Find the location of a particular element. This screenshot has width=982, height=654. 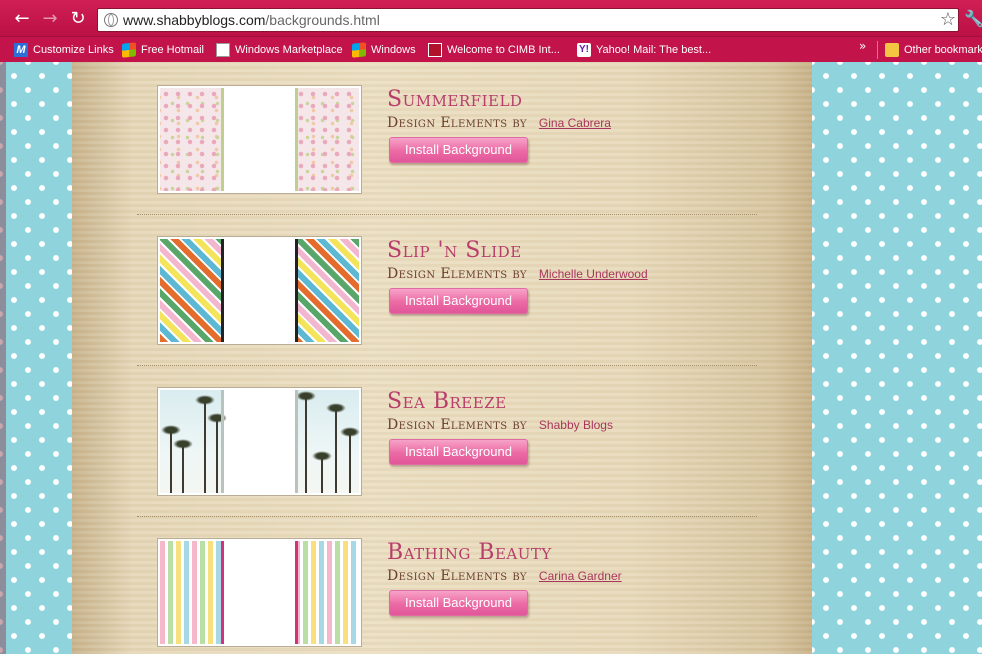

palm-pattern-right is located at coordinates (327, 441).